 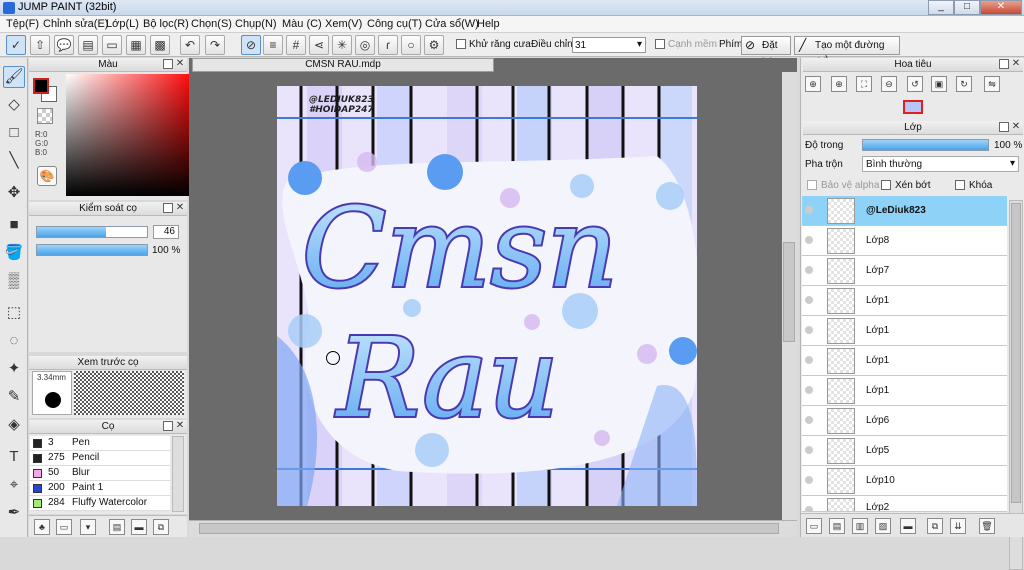 I want to click on adjust-select: 31 ▾, so click(x=609, y=45).